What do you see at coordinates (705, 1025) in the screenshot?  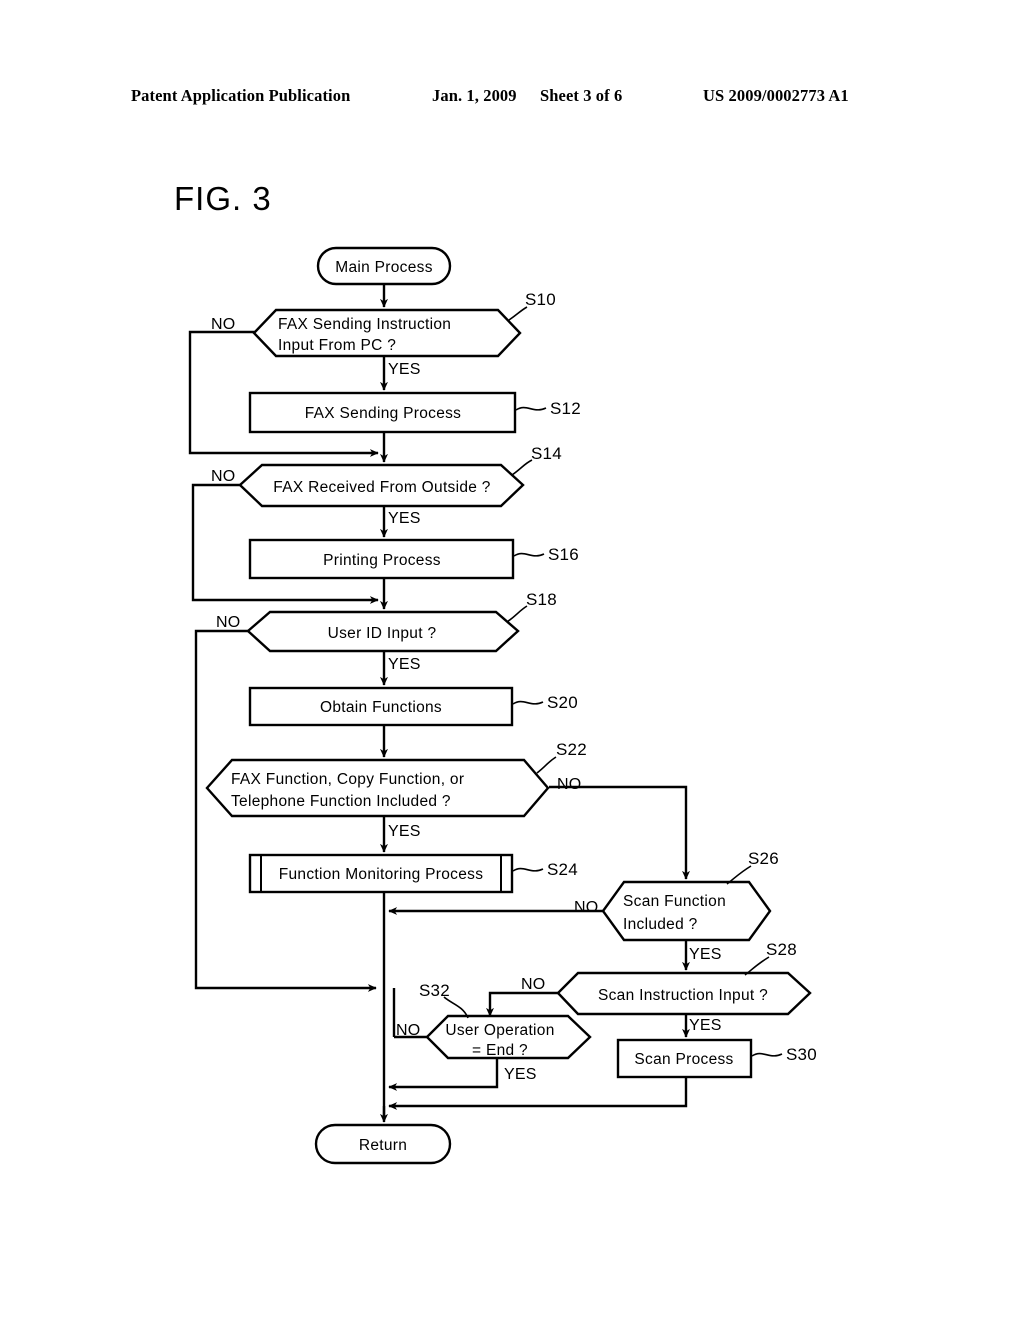 I see `branch-label-s28-yes: YES` at bounding box center [705, 1025].